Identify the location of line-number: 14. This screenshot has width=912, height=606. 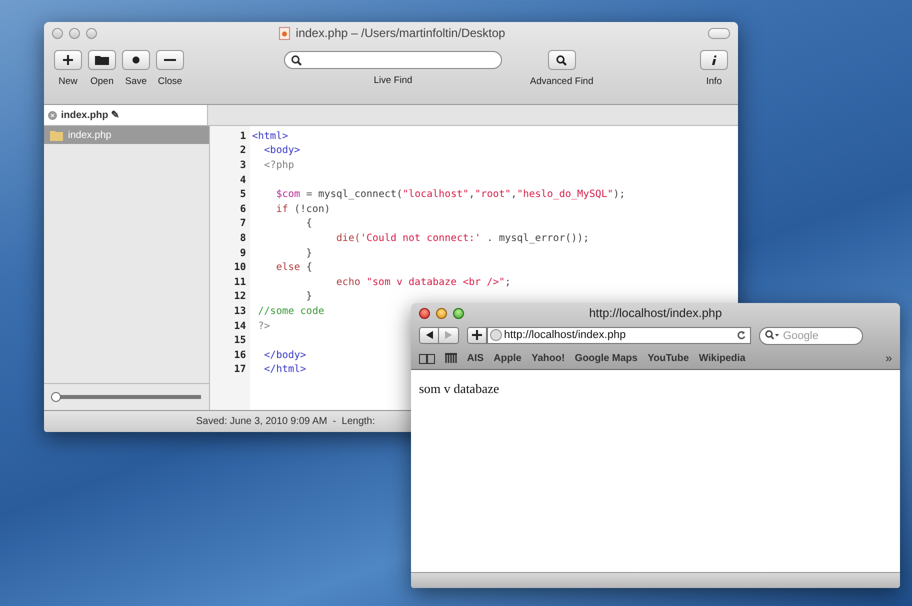
(239, 326).